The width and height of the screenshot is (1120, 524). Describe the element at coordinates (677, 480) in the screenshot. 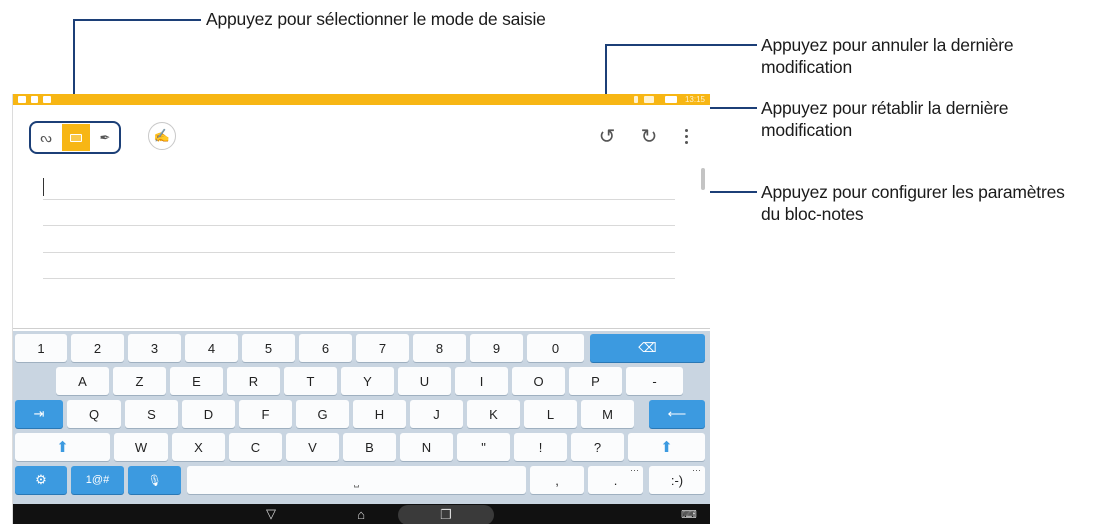

I see `key-emoticon: :-) ···` at that location.